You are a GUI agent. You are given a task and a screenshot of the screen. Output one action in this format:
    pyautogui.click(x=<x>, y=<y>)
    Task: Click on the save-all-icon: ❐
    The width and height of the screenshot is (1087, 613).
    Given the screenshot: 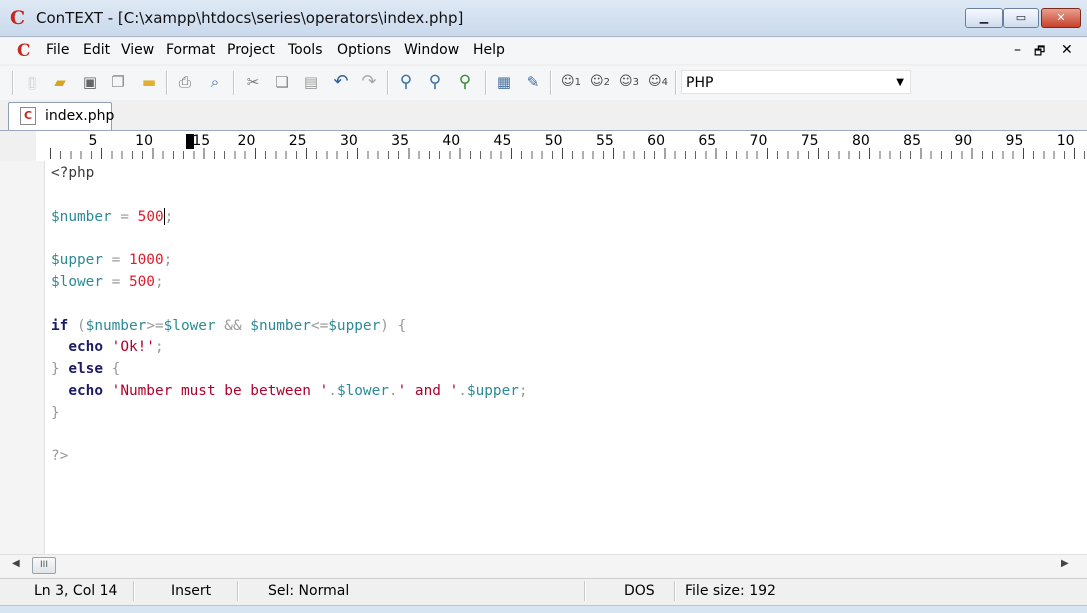 What is the action you would take?
    pyautogui.click(x=118, y=82)
    